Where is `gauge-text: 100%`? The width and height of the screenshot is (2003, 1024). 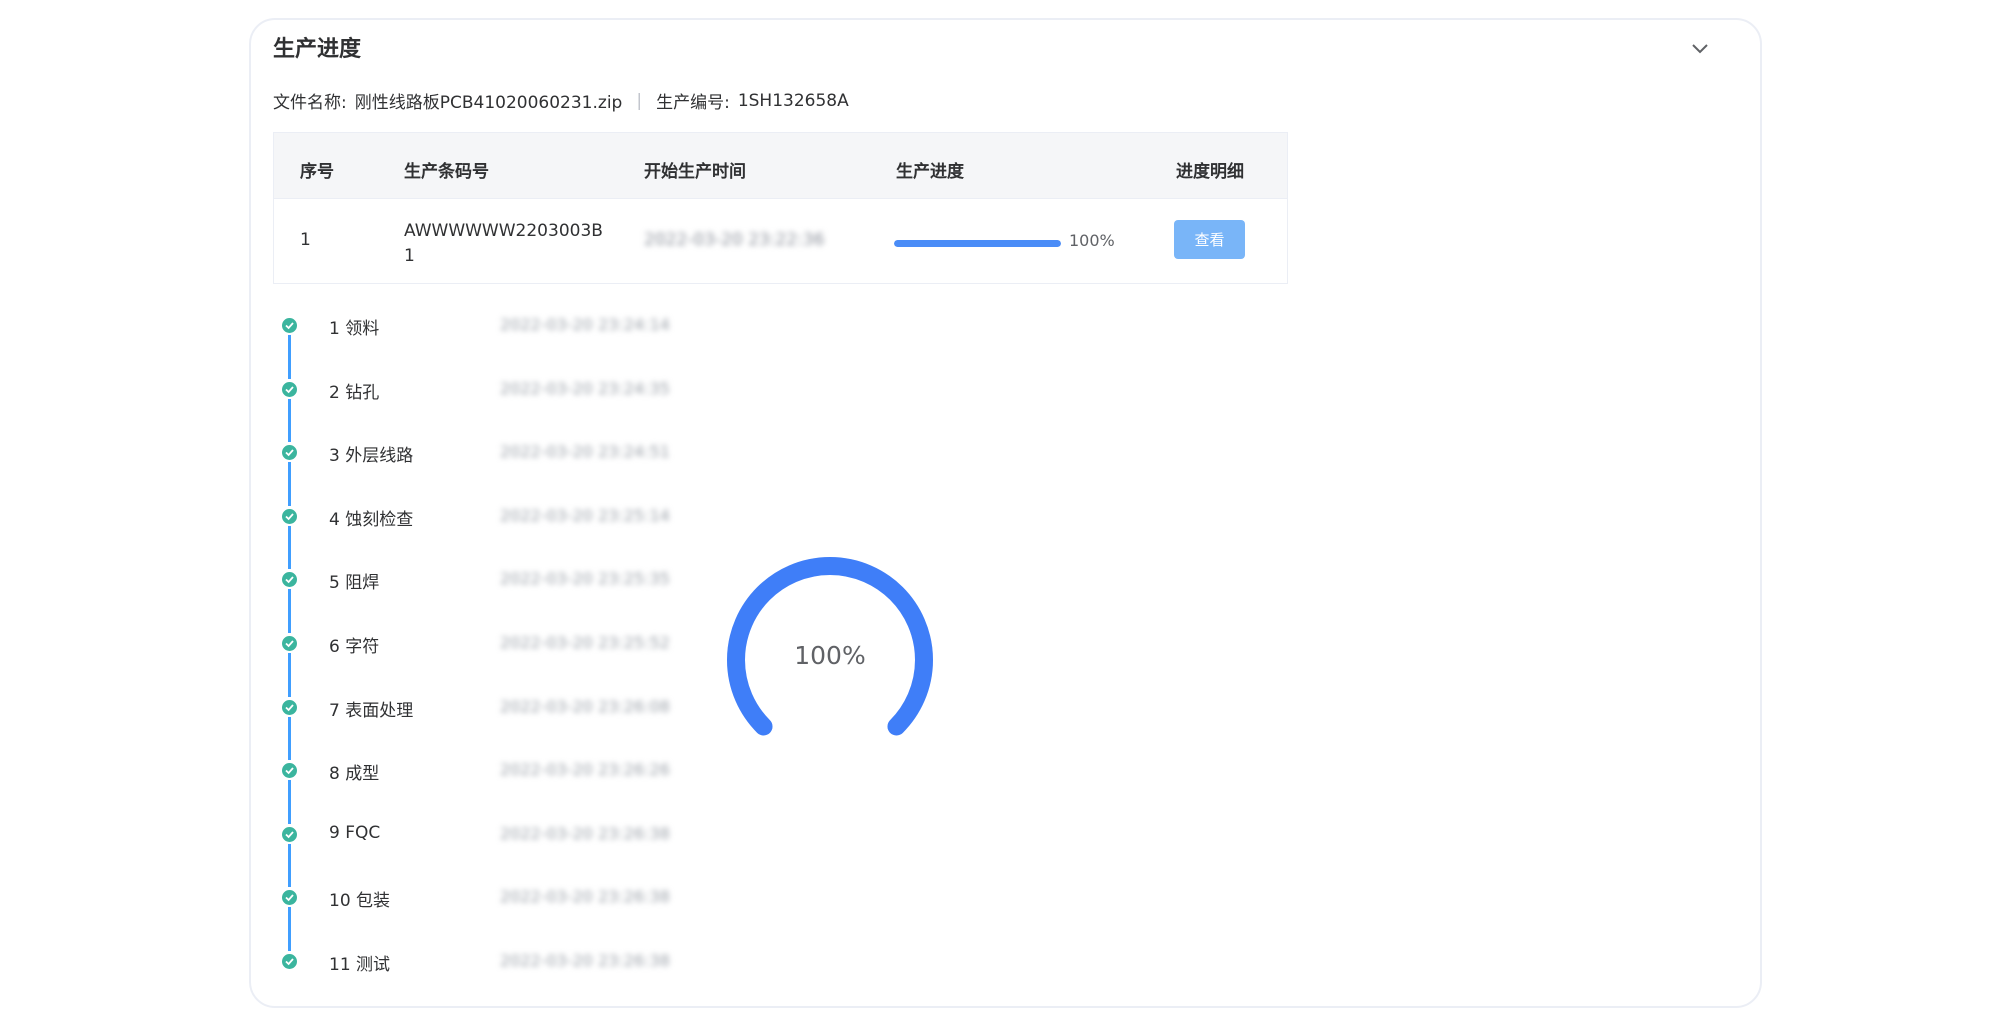
gauge-text: 100% is located at coordinates (830, 655).